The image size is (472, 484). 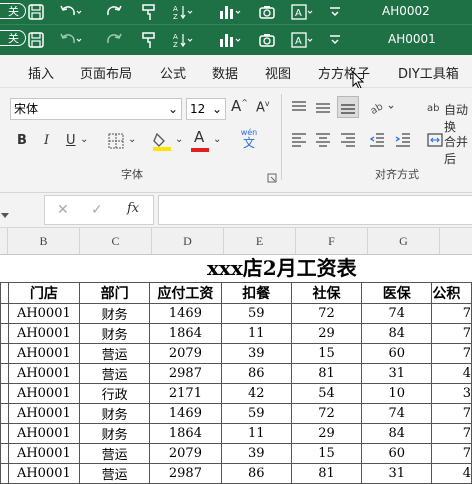 What do you see at coordinates (428, 72) in the screenshot?
I see `menu-diy-toolbox: DIY工具箱` at bounding box center [428, 72].